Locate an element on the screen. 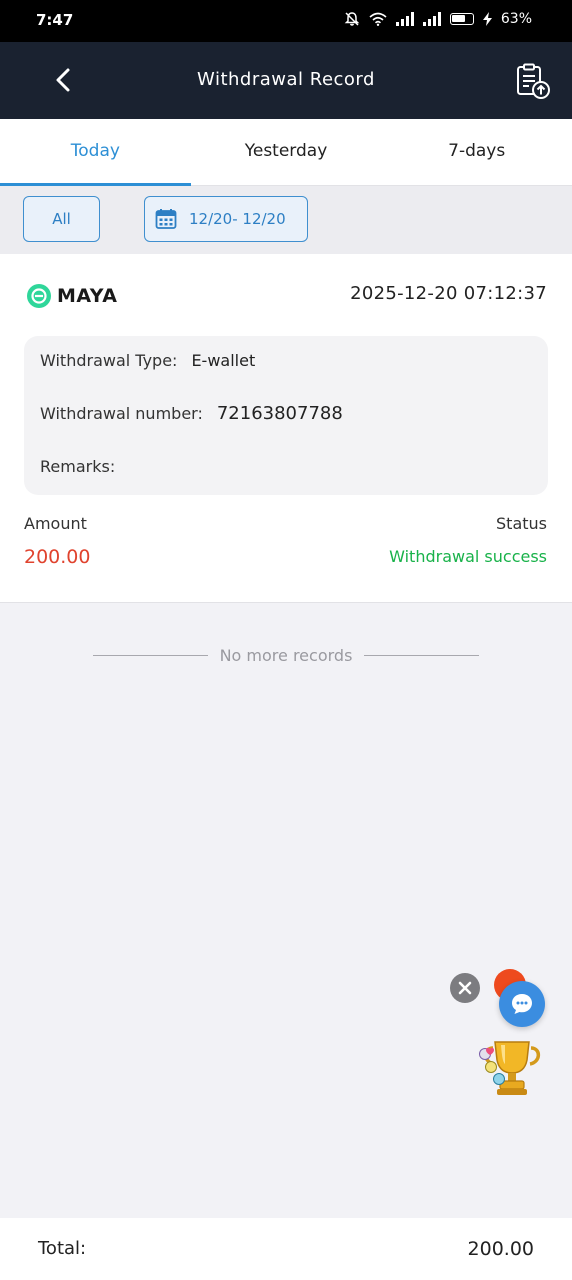 The width and height of the screenshot is (572, 1280). total-footer: Total: 200.00 is located at coordinates (286, 1249).